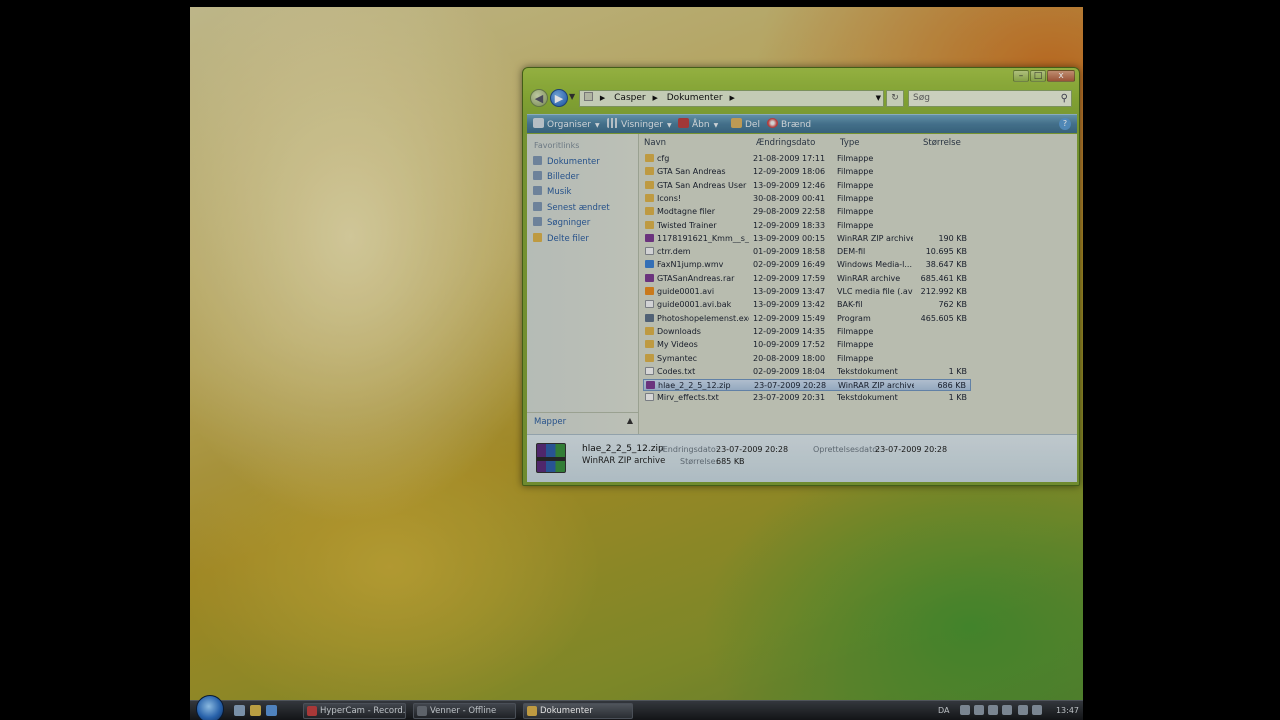 The image size is (1280, 720). What do you see at coordinates (796, 125) in the screenshot?
I see `burn-label: Brænd` at bounding box center [796, 125].